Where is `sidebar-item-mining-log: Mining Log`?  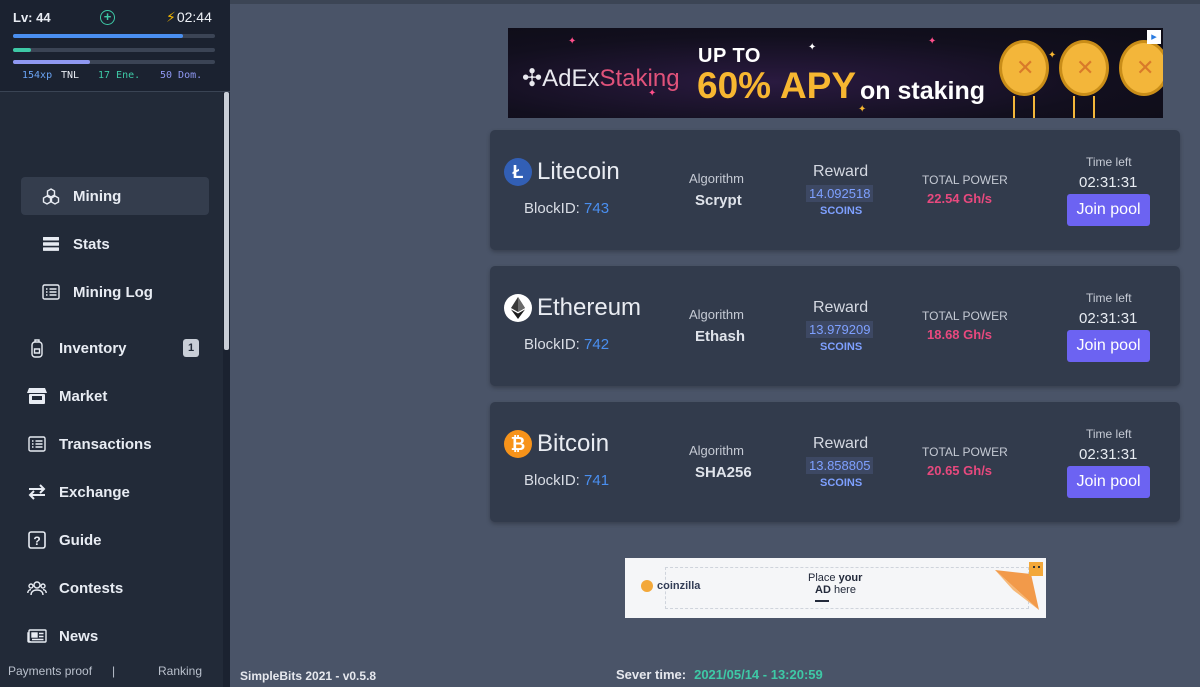
sidebar-item-mining-log: Mining Log is located at coordinates (97, 292).